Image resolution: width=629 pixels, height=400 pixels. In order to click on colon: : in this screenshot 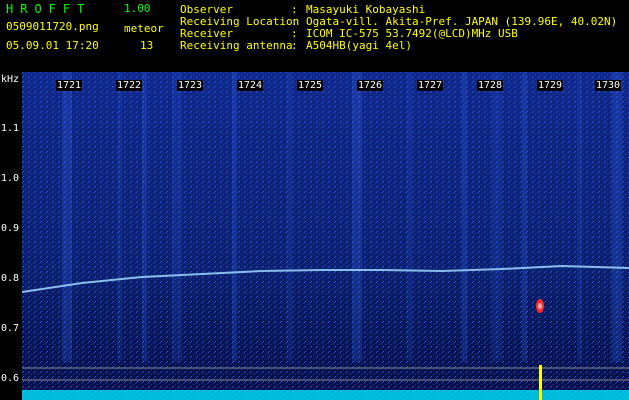, I will do `click(294, 45)`.